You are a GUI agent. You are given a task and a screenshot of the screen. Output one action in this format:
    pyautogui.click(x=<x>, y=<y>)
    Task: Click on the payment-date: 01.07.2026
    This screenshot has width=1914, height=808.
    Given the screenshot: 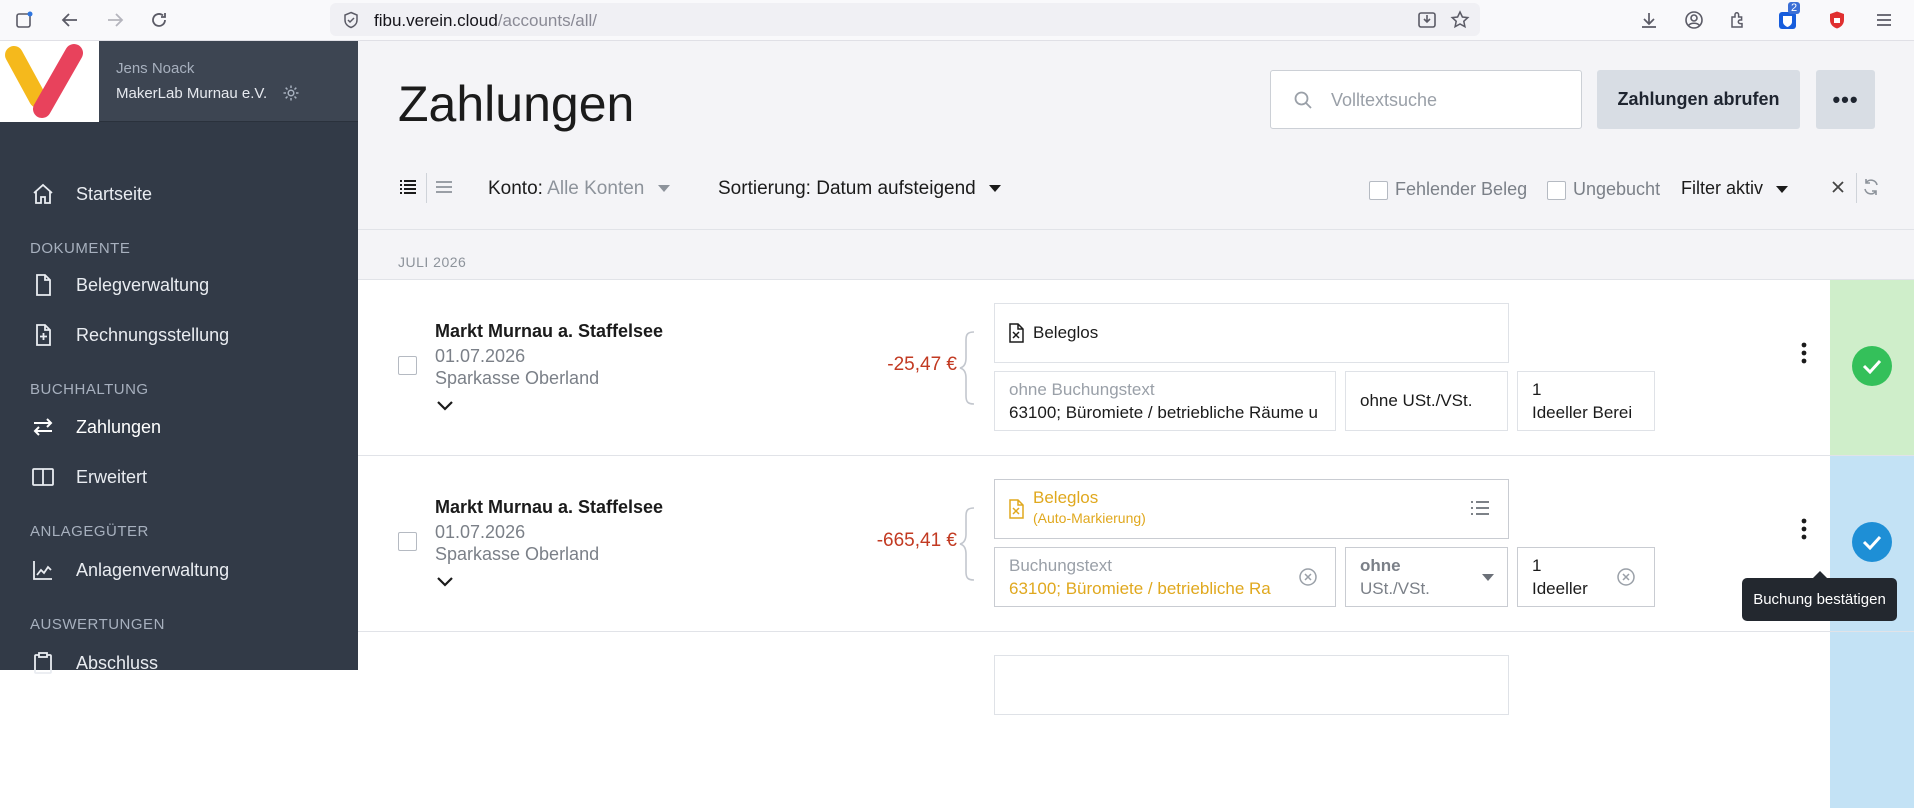 What is the action you would take?
    pyautogui.click(x=480, y=356)
    